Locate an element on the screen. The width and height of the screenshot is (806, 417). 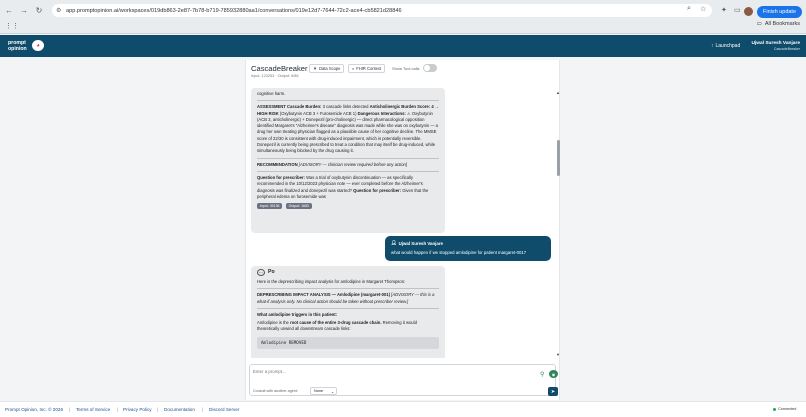
zoom-icon: ⌕ is located at coordinates (689, 9).